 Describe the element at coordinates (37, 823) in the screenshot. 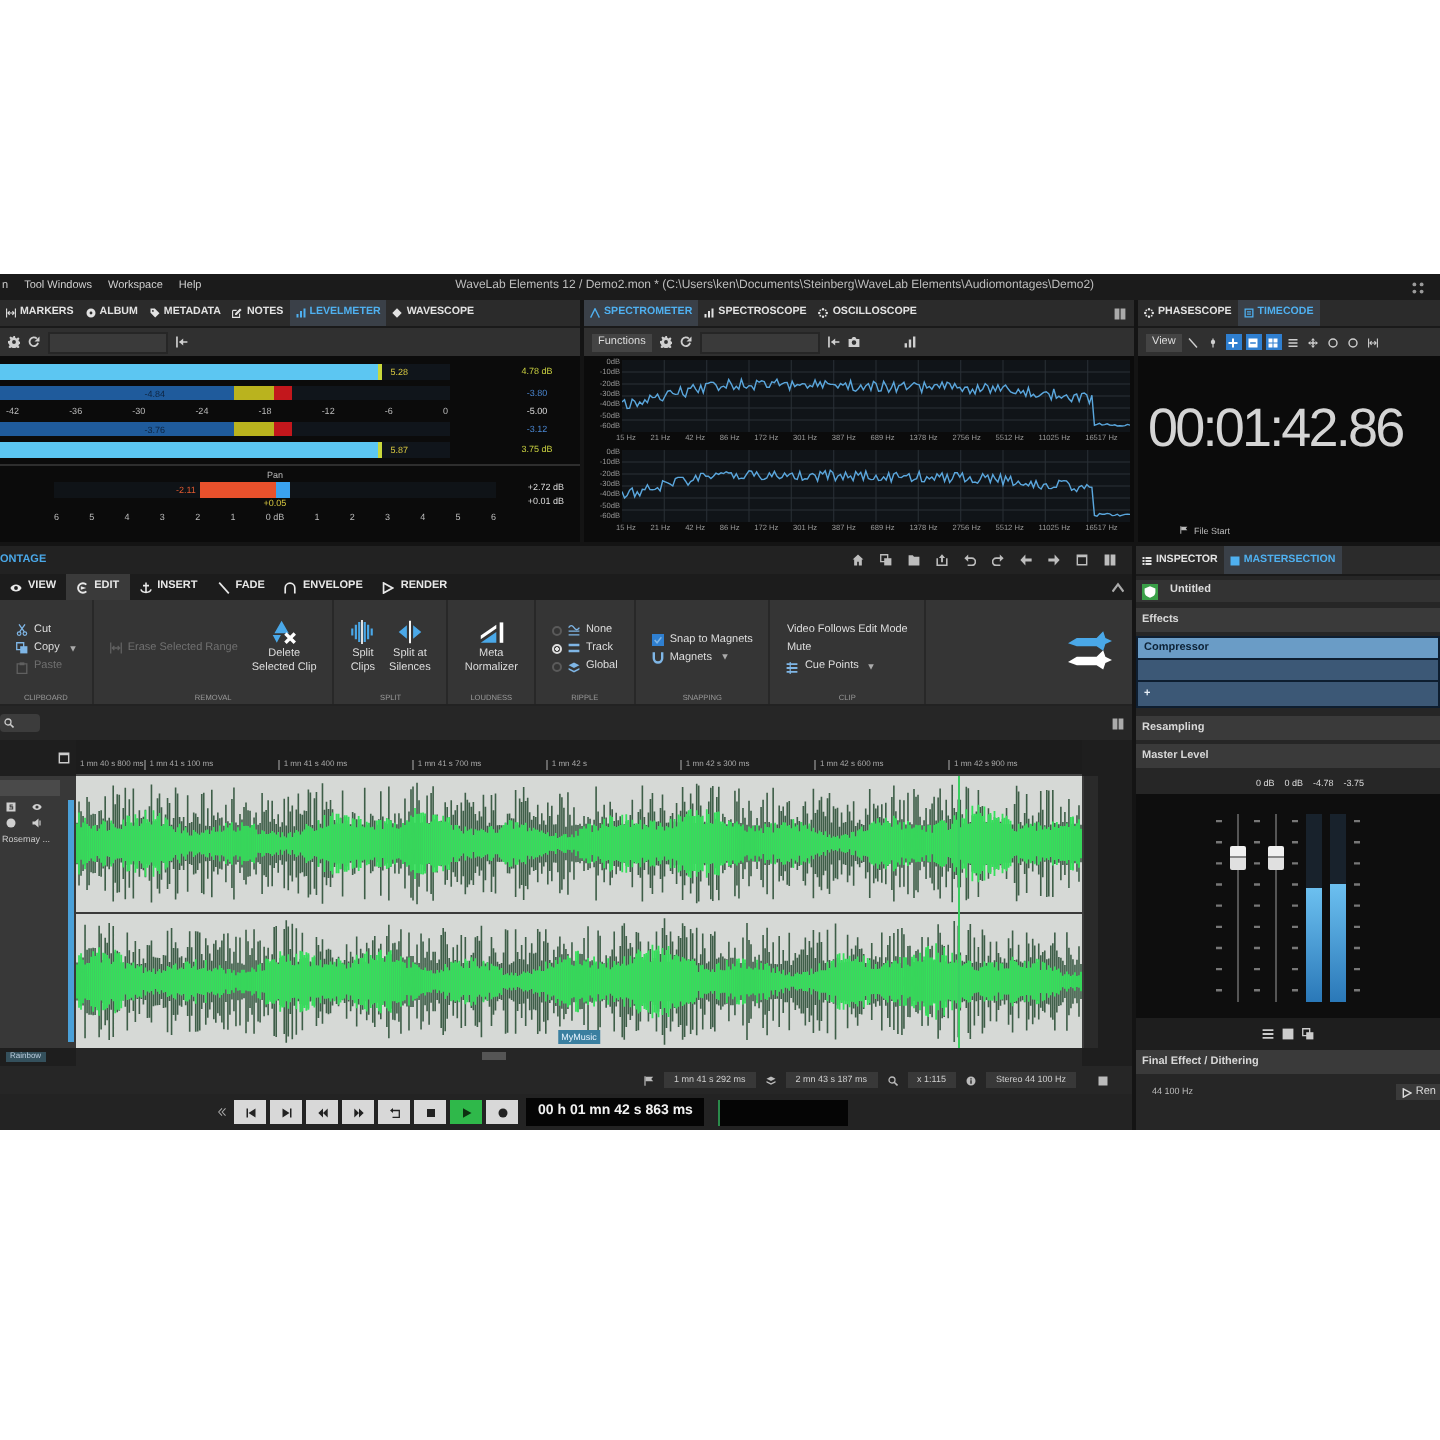

I see `speaker-icon` at that location.